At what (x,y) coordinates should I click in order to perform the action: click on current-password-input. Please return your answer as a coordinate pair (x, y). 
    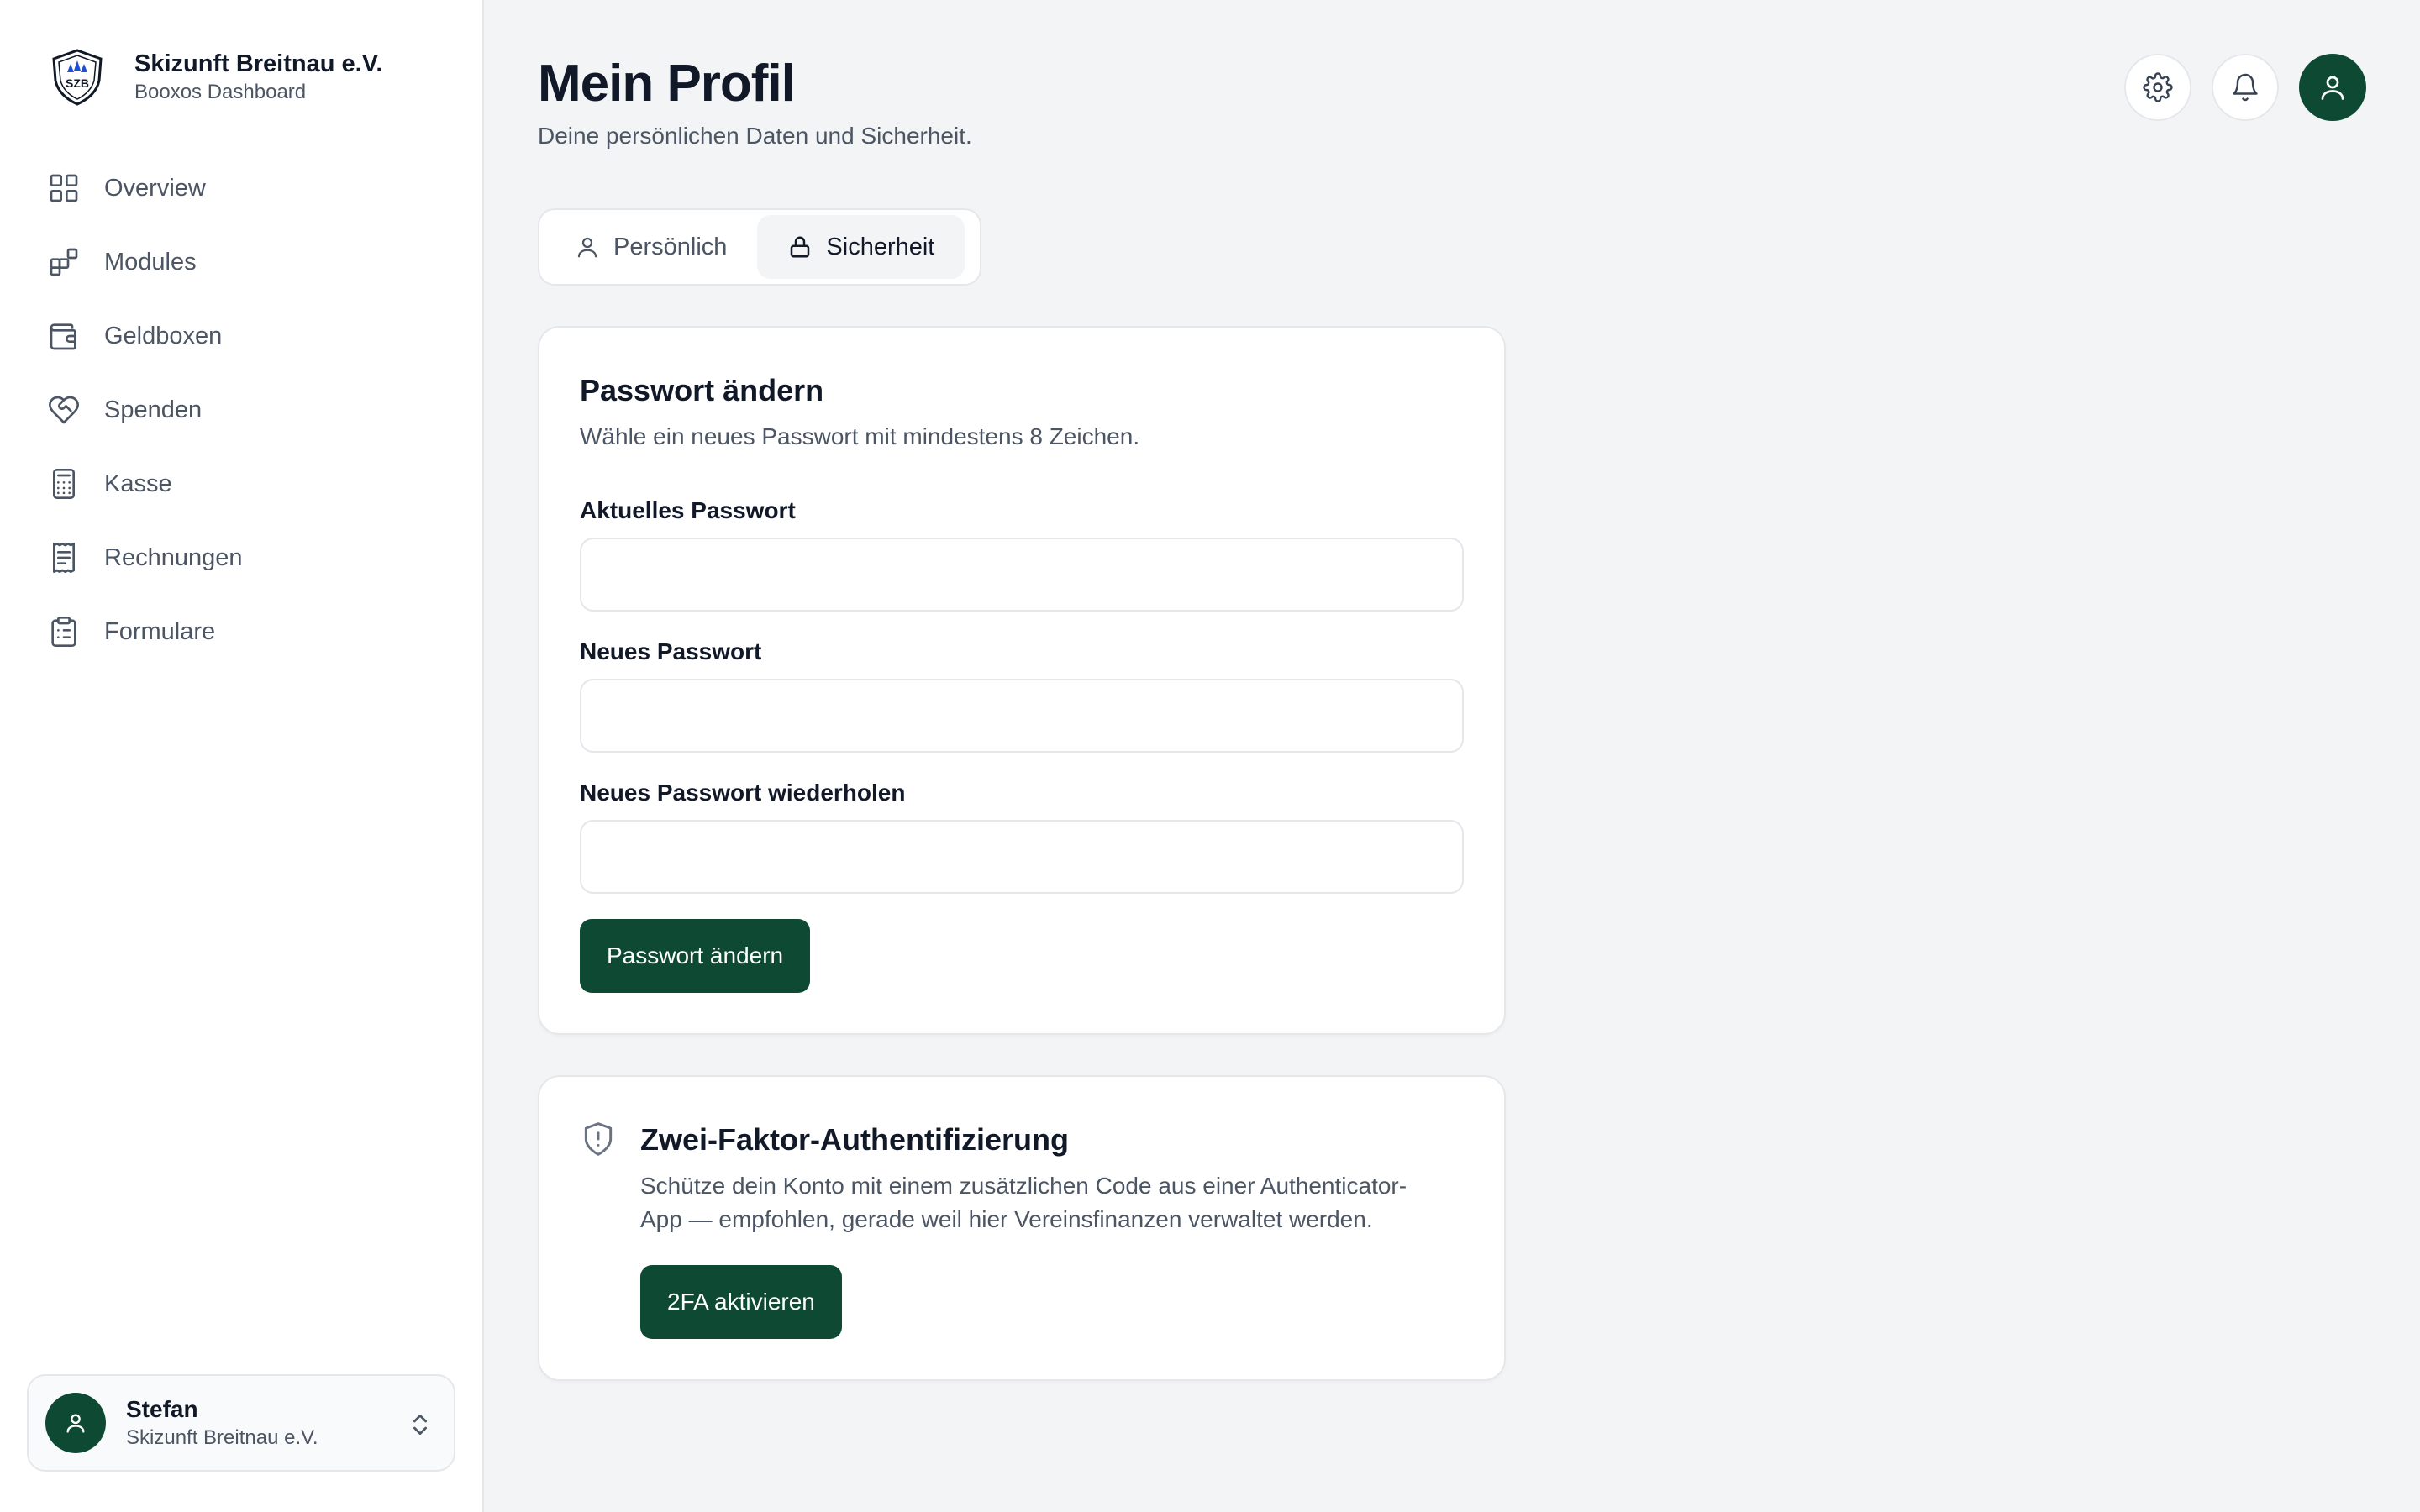
    Looking at the image, I should click on (1022, 575).